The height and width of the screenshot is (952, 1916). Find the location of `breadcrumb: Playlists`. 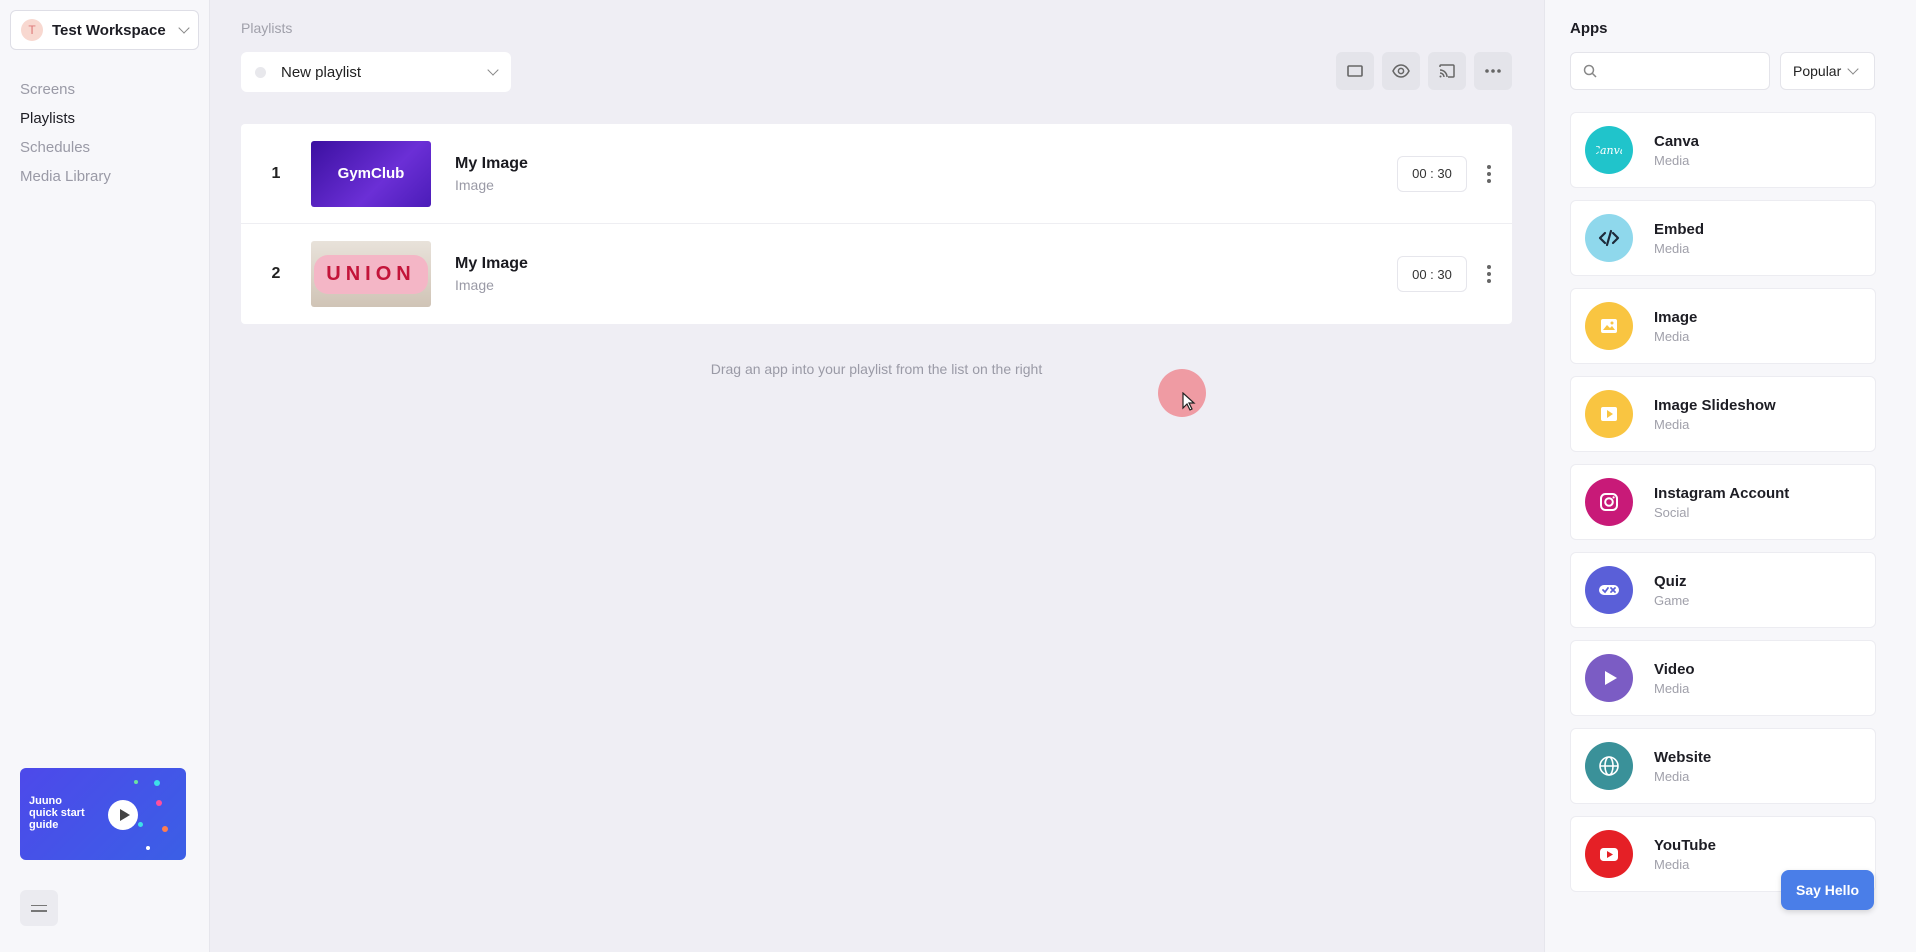

breadcrumb: Playlists is located at coordinates (266, 28).